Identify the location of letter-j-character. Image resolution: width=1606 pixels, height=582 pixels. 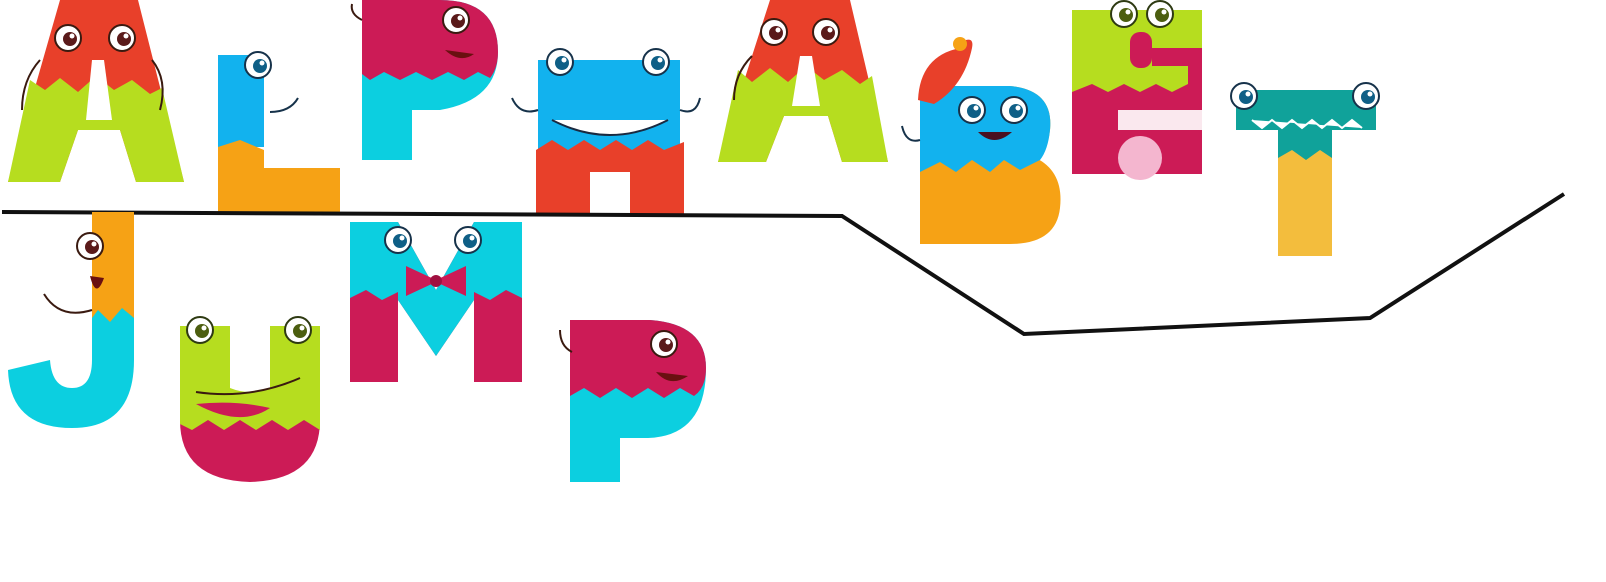
(71, 320).